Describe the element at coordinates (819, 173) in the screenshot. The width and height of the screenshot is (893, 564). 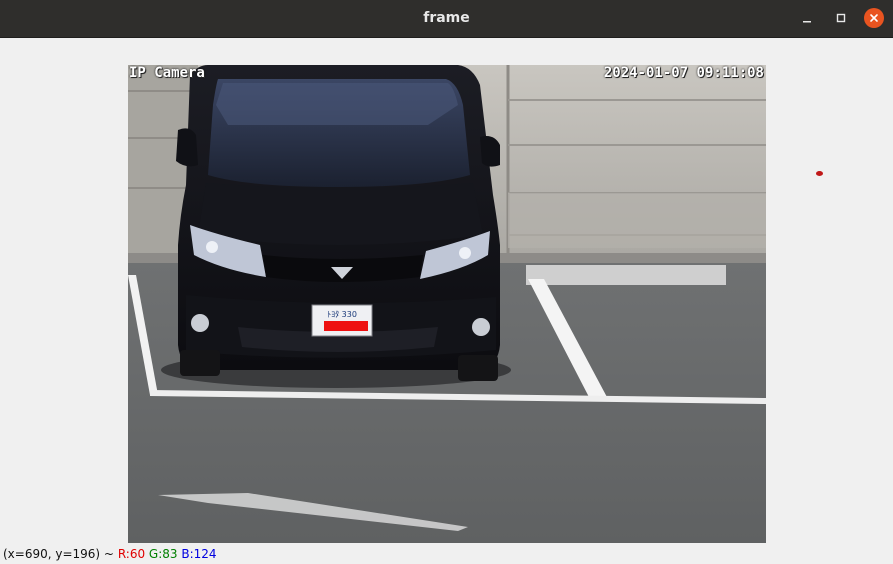
I see `red-marker-dot` at that location.